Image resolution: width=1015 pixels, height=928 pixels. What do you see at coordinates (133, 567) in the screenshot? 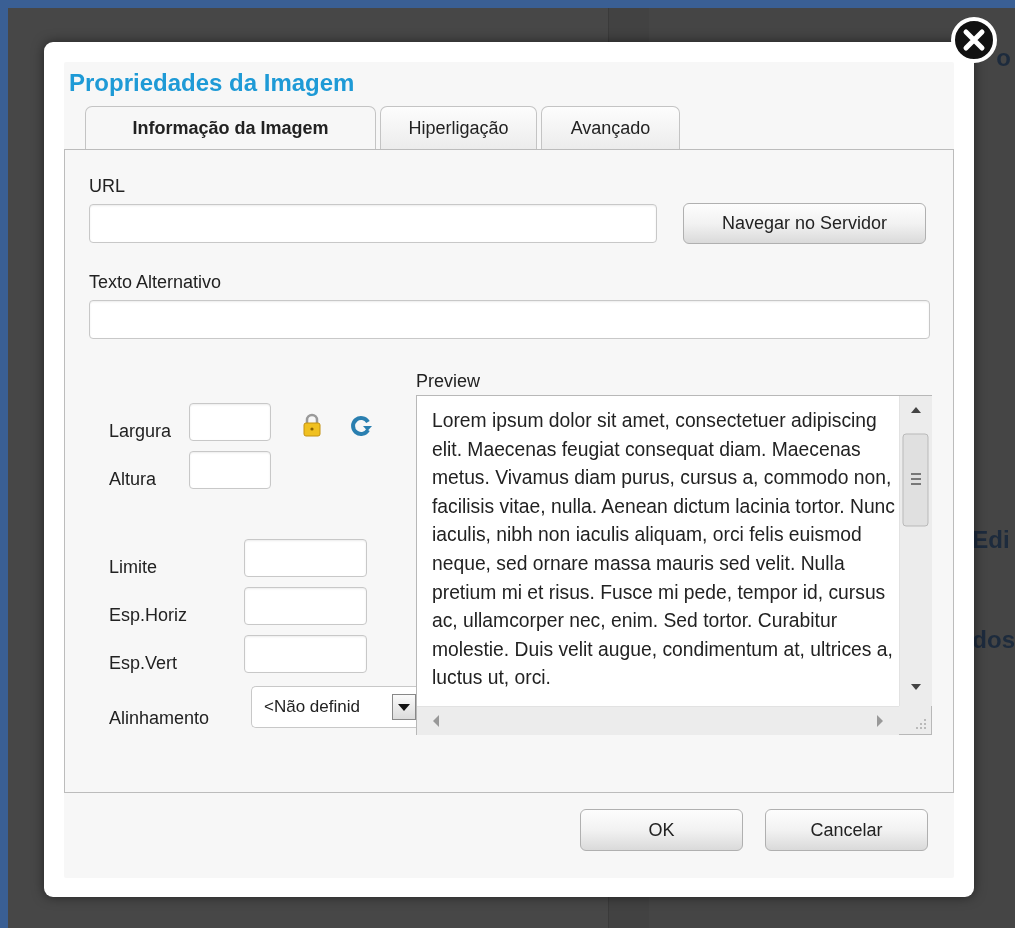
I see `field-label: Limite` at bounding box center [133, 567].